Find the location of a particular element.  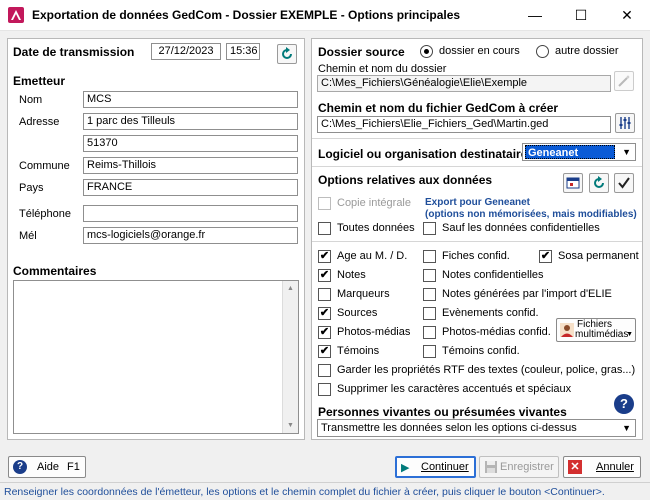

toutes-donnees-label: Toutes données is located at coordinates (376, 228).